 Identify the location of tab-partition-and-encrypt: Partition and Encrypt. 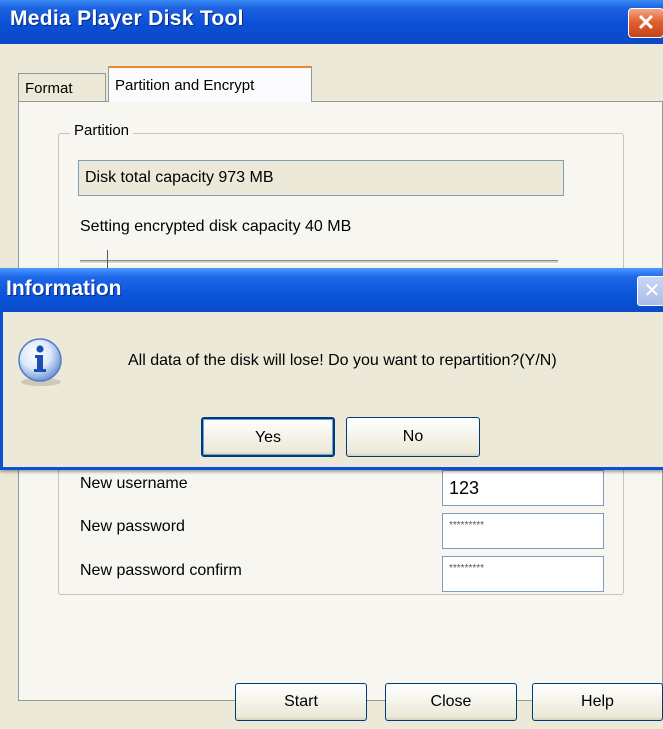
(210, 84).